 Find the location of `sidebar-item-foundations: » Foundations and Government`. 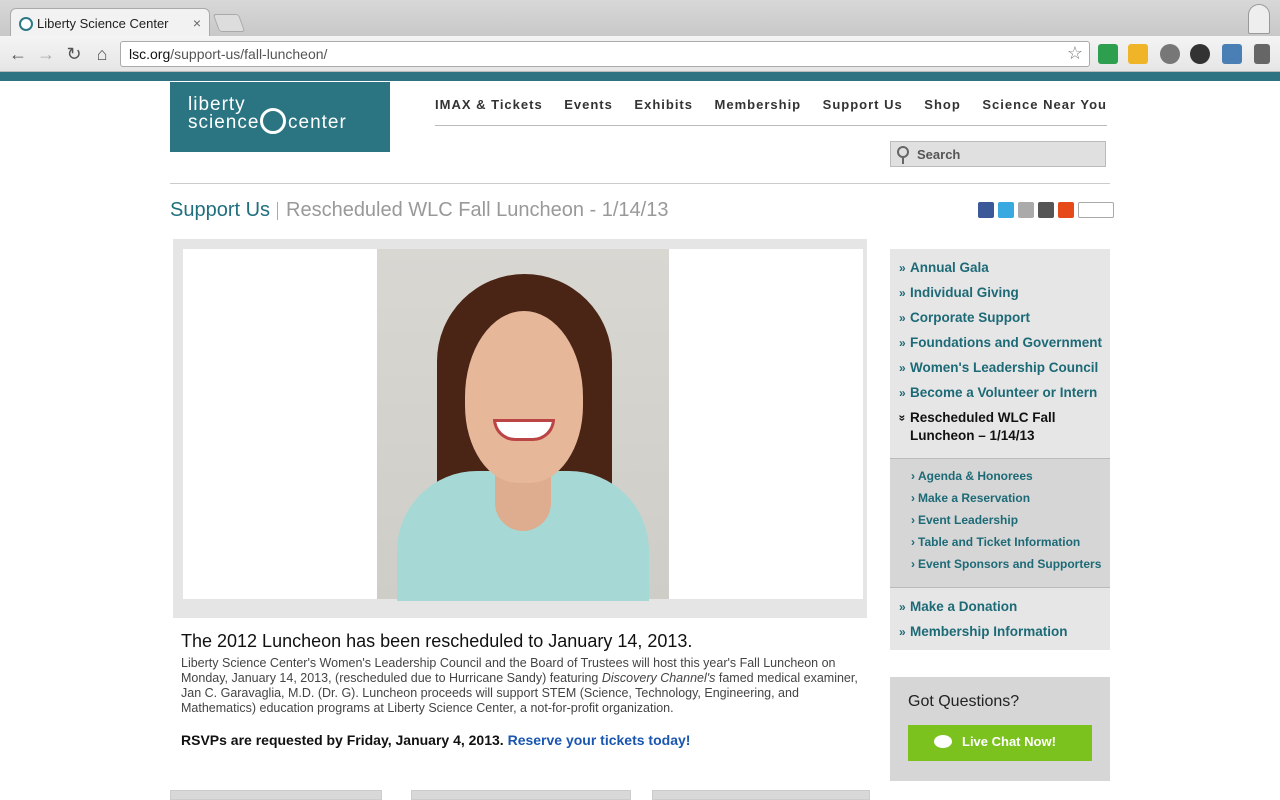

sidebar-item-foundations: » Foundations and Government is located at coordinates (1000, 343).